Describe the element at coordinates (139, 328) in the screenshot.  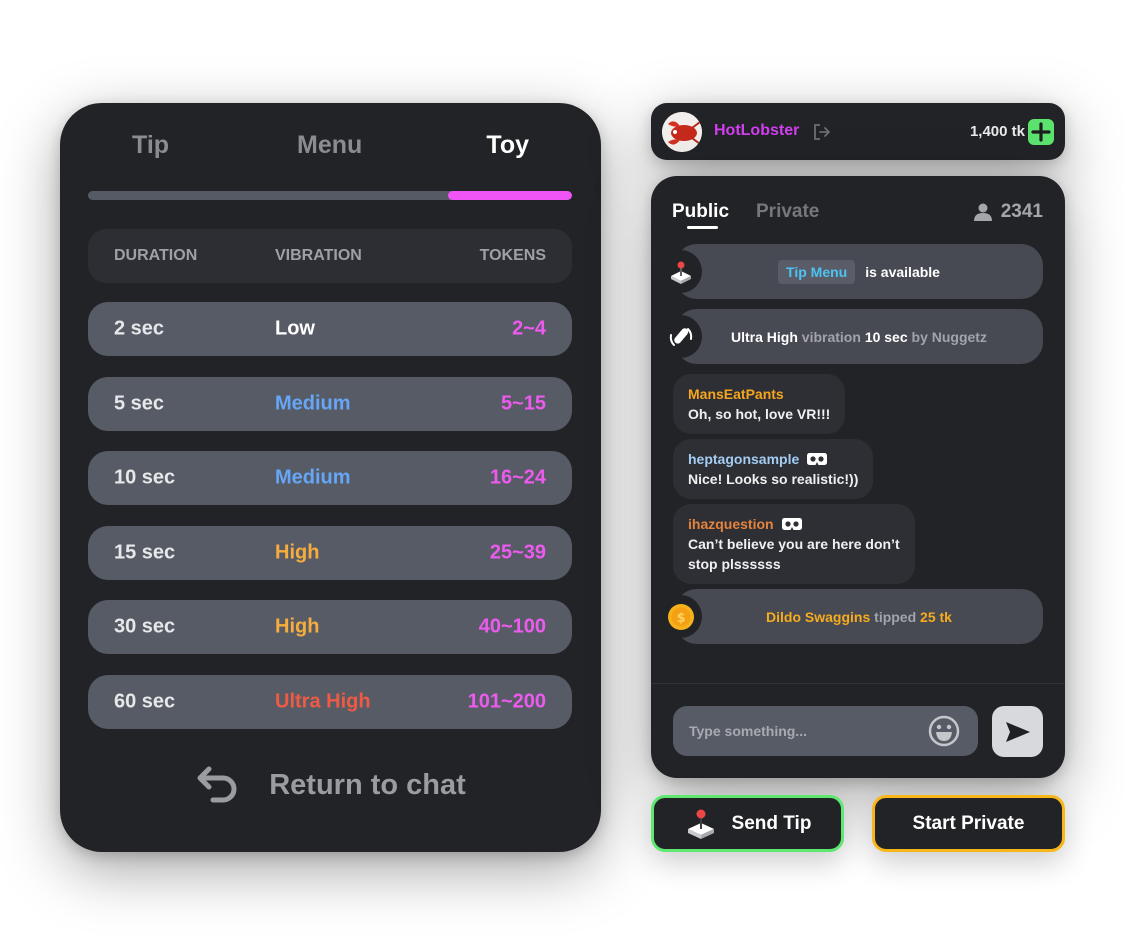
I see `duration-cell: 2 sec` at that location.